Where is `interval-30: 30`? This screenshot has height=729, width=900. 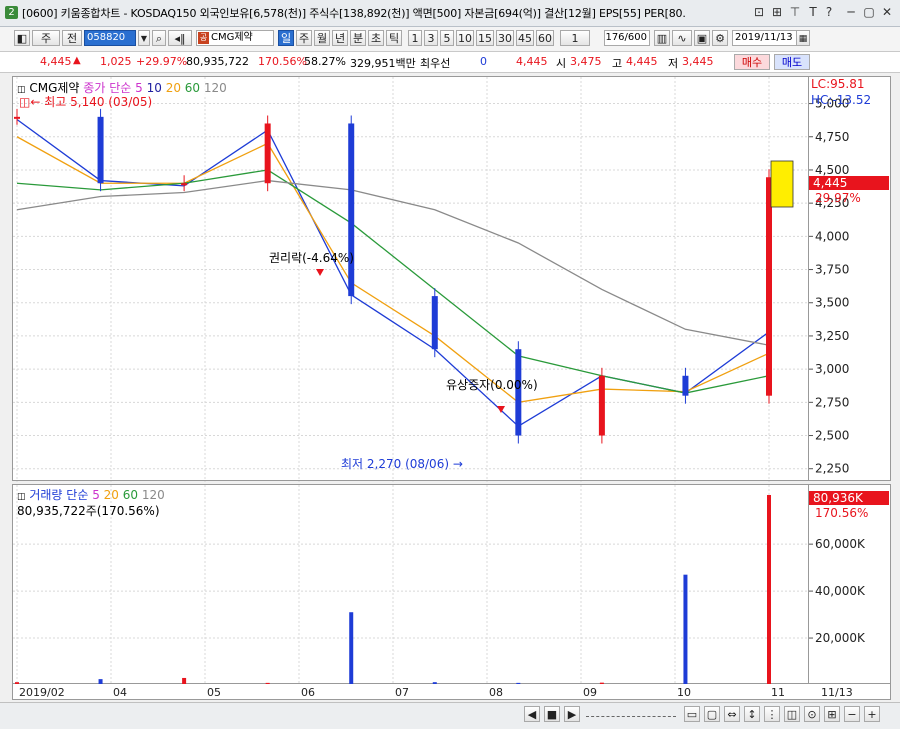 interval-30: 30 is located at coordinates (505, 38).